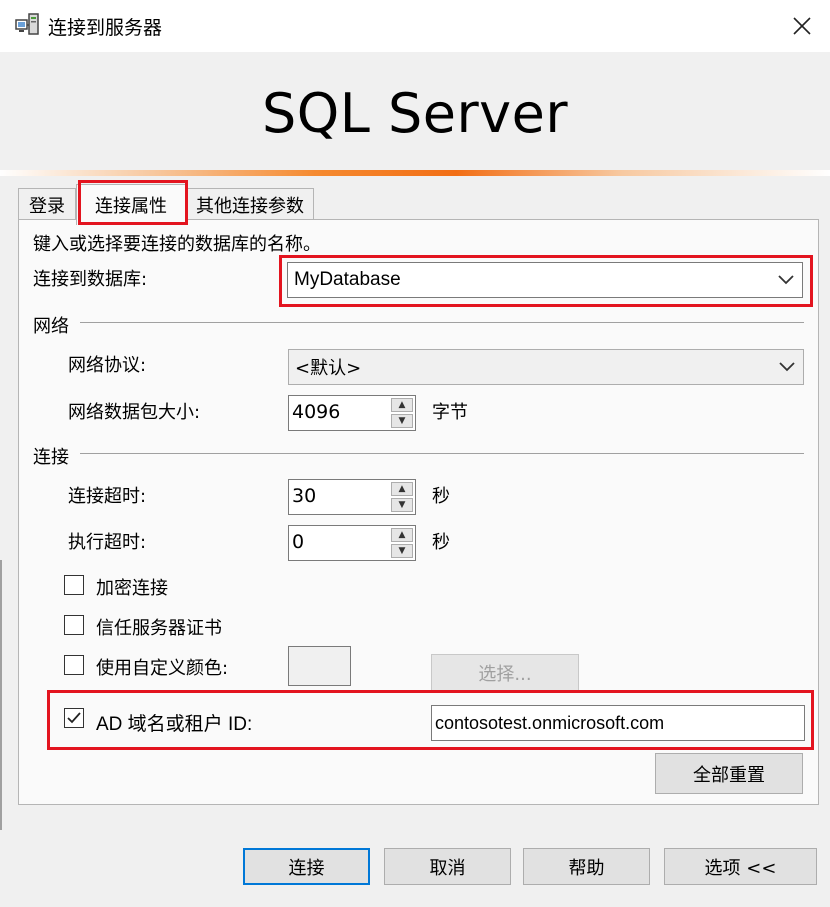 The height and width of the screenshot is (907, 830). What do you see at coordinates (442, 322) in the screenshot?
I see `network-divider` at bounding box center [442, 322].